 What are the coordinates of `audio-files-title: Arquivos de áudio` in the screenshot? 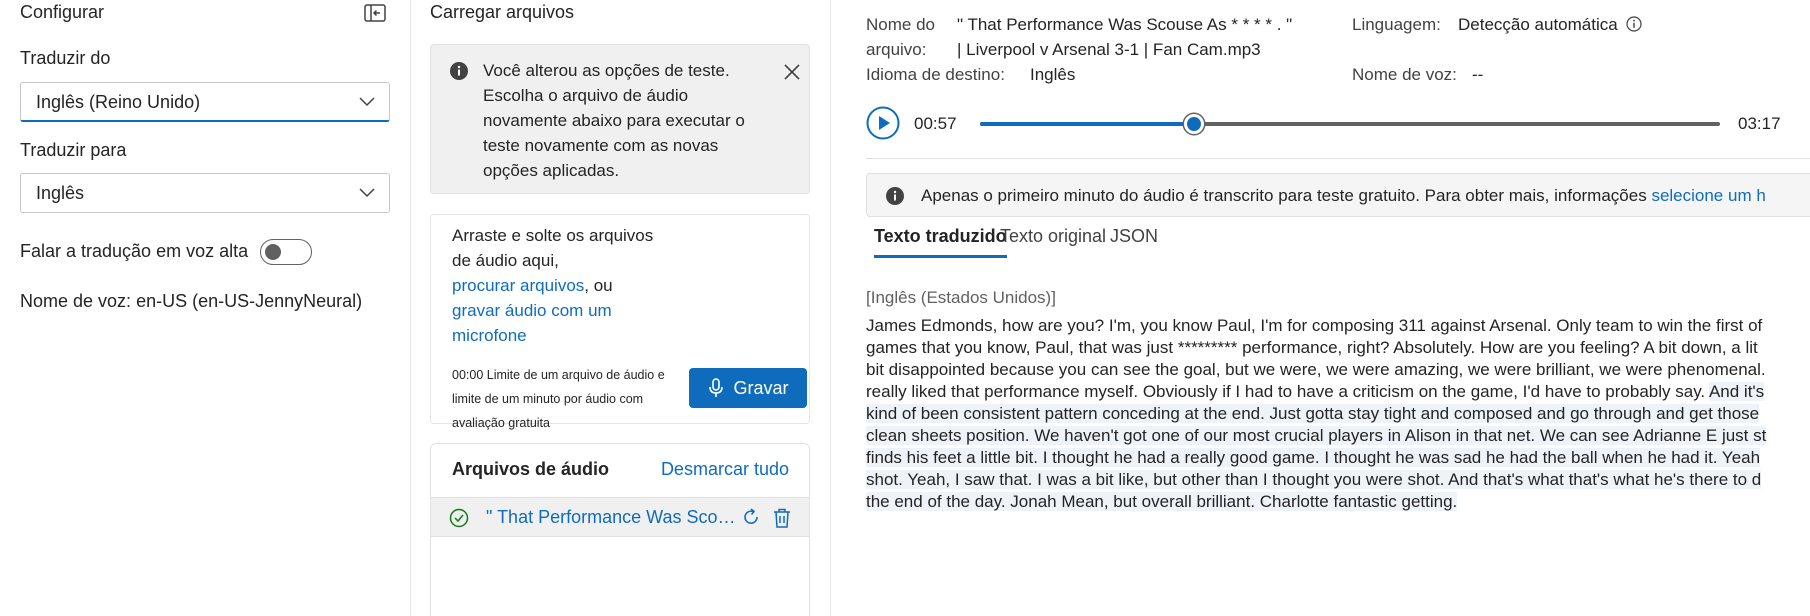 It's located at (531, 469).